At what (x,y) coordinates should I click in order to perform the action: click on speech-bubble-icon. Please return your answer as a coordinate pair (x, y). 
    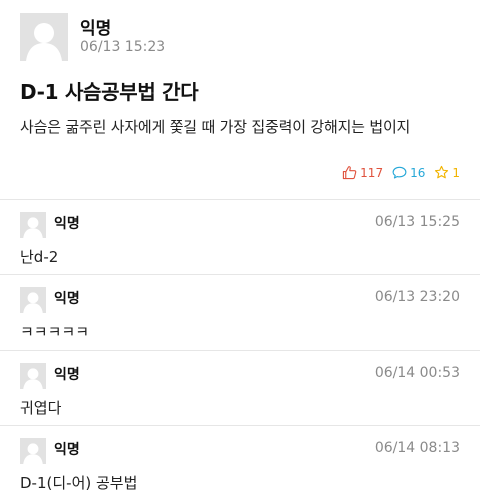
    Looking at the image, I should click on (399, 172).